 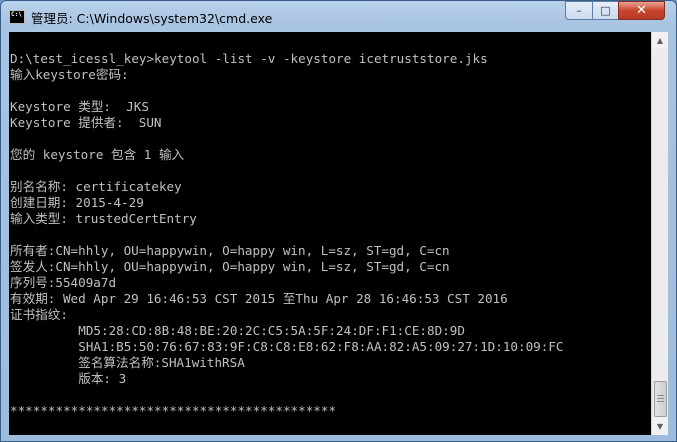 I want to click on console-line: Keystore 提供者: SUN, so click(x=86, y=122).